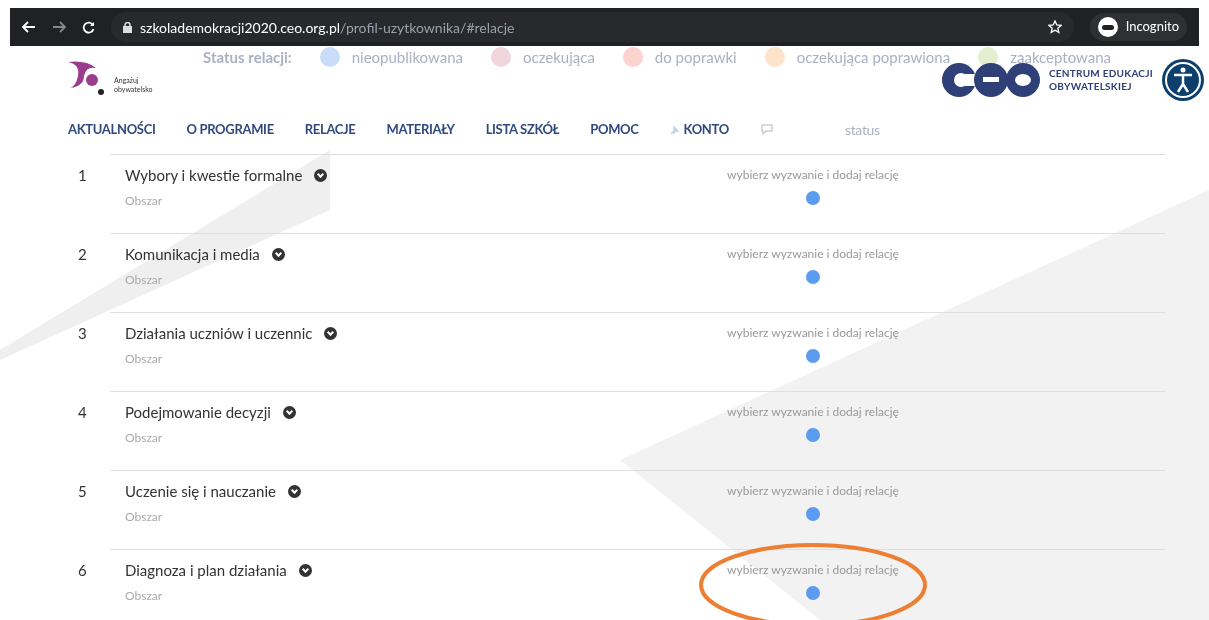 This screenshot has height=620, width=1209. Describe the element at coordinates (83, 175) in the screenshot. I see `row-number: 1` at that location.